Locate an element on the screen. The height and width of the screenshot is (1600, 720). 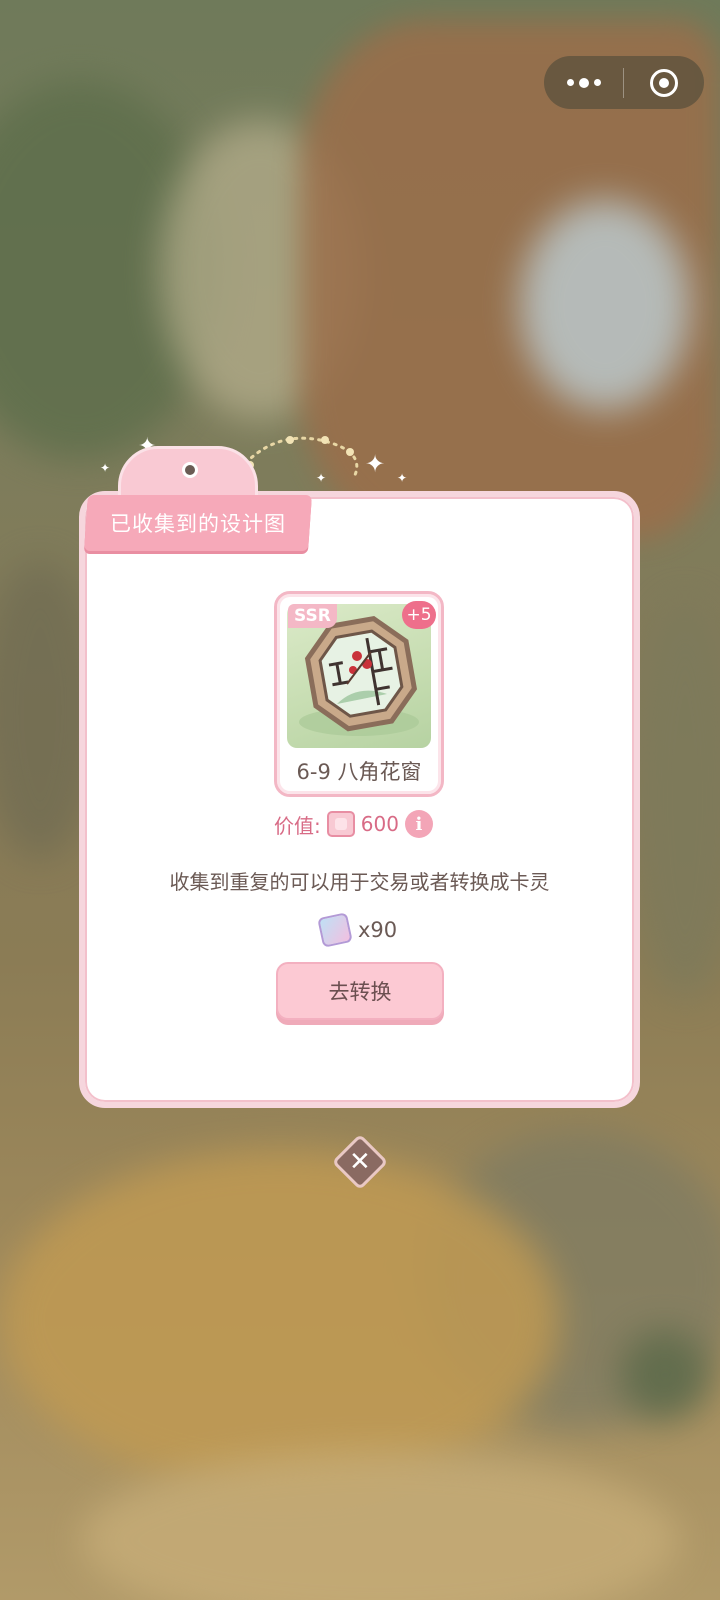
tag-hole is located at coordinates (190, 470).